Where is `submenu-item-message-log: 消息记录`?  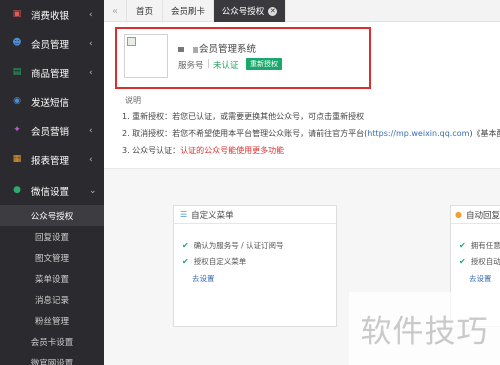 submenu-item-message-log: 消息记录 is located at coordinates (52, 299).